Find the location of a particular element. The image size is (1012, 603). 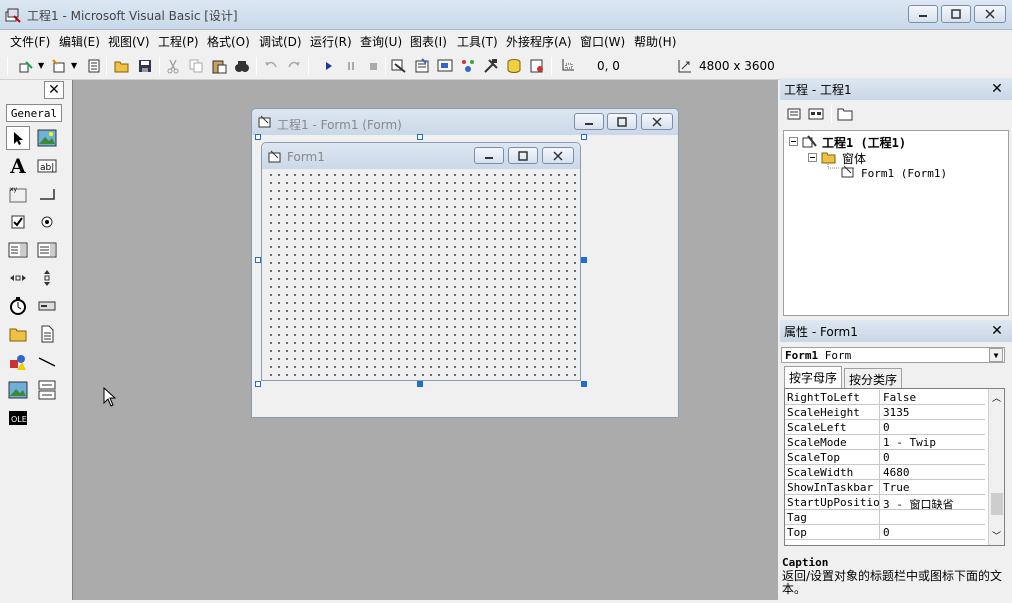

hscrollbar-tool is located at coordinates (18, 278).